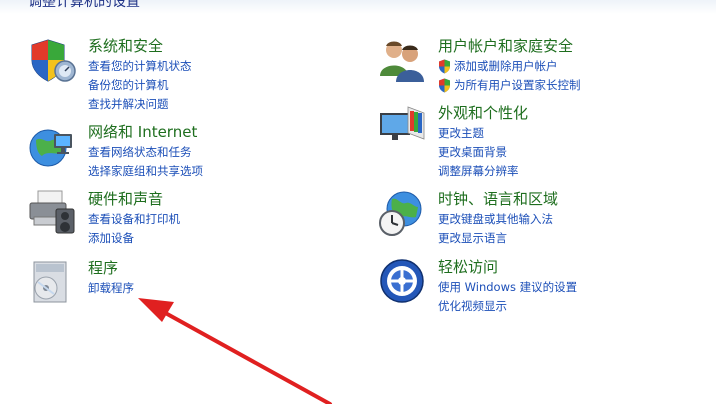 The height and width of the screenshot is (404, 716). I want to click on link-network-status: 查看网络状态和任务, so click(145, 152).